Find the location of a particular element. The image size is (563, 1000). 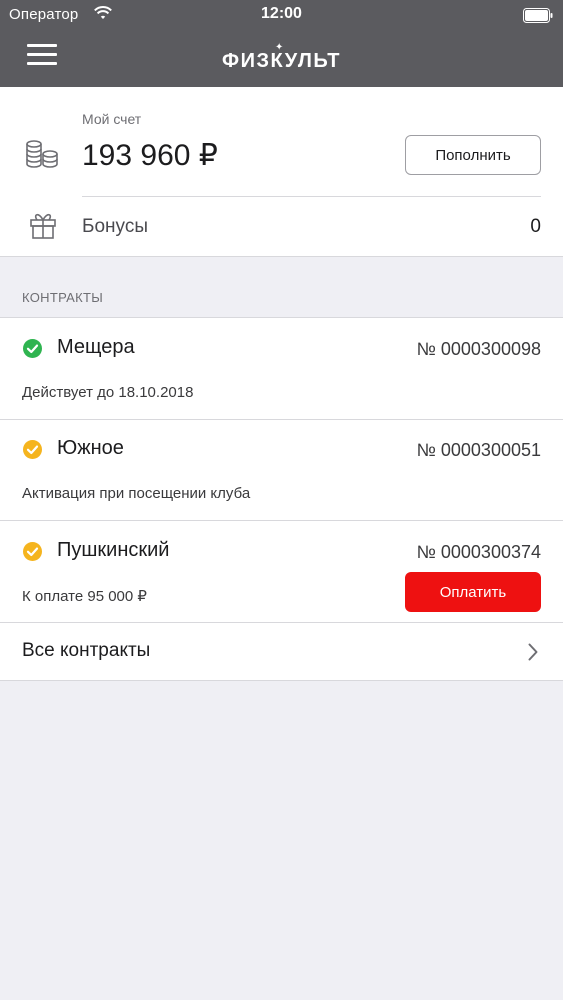

status-bar: Оператор 12:00 is located at coordinates (281, 15).